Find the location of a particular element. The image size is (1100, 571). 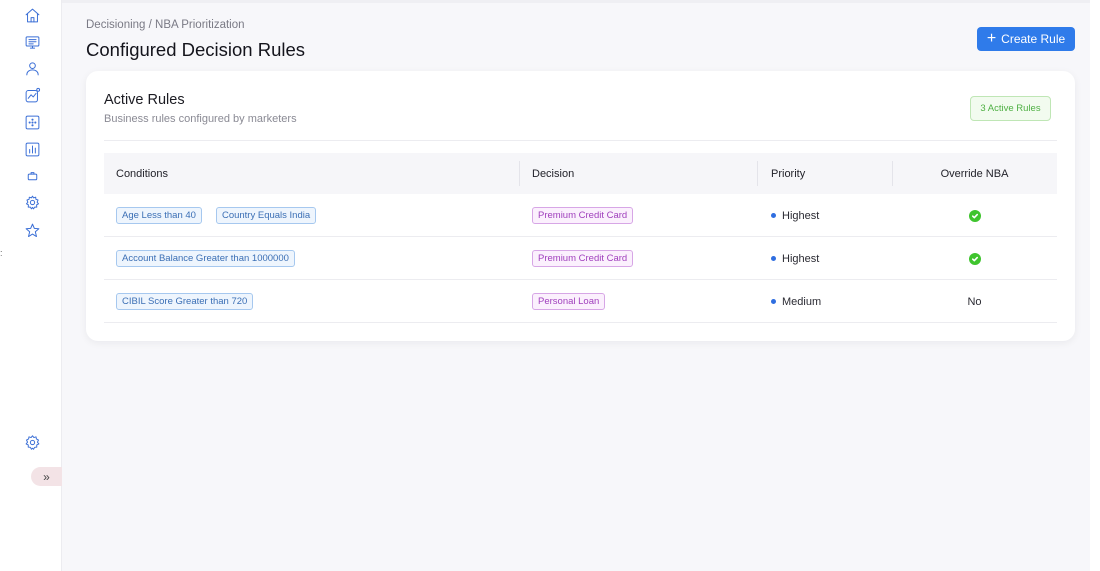

column-header-conditions: Conditions is located at coordinates (142, 173).